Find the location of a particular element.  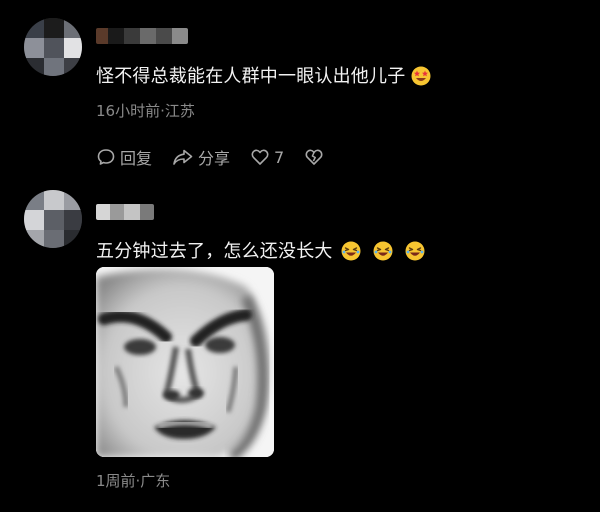

reply-icon is located at coordinates (106, 157).